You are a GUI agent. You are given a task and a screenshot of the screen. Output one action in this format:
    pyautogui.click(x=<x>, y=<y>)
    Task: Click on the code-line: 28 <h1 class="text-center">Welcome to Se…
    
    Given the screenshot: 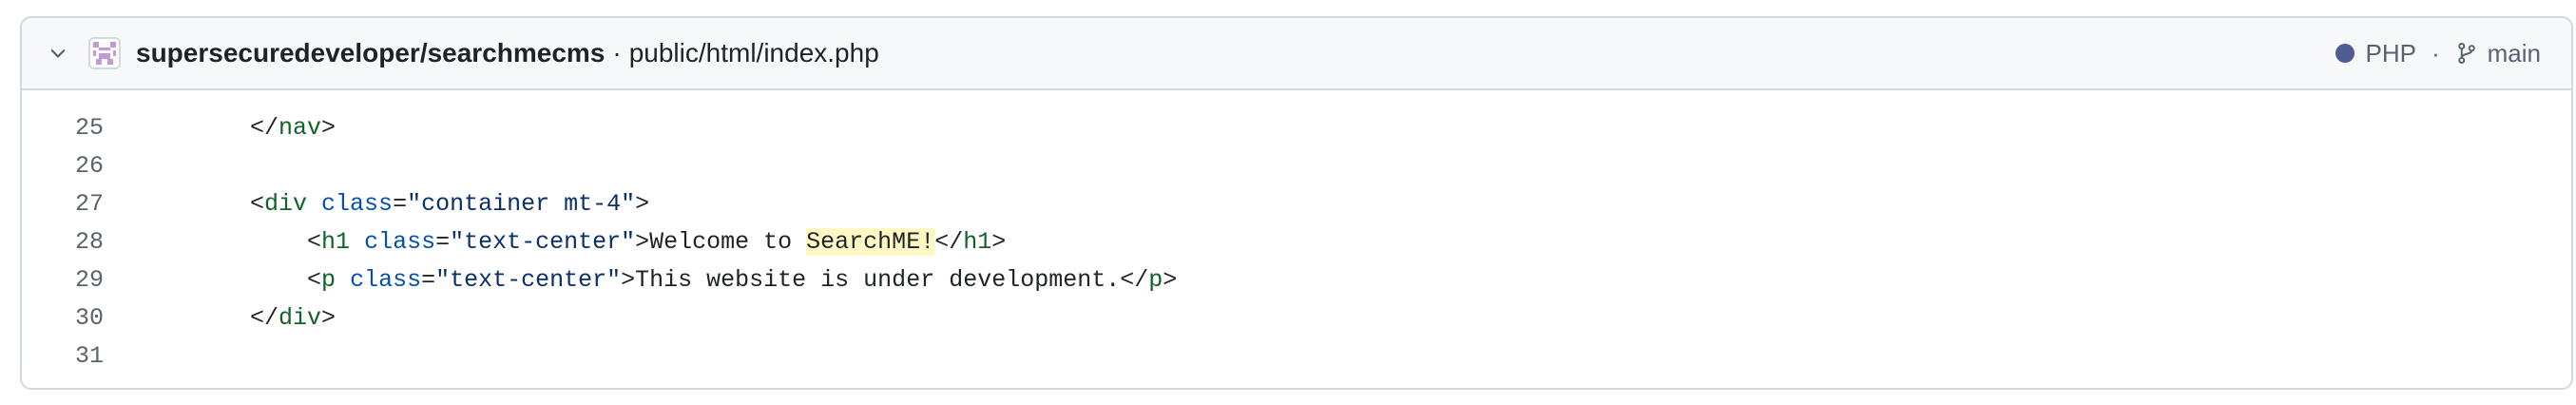 What is the action you would take?
    pyautogui.click(x=1297, y=242)
    